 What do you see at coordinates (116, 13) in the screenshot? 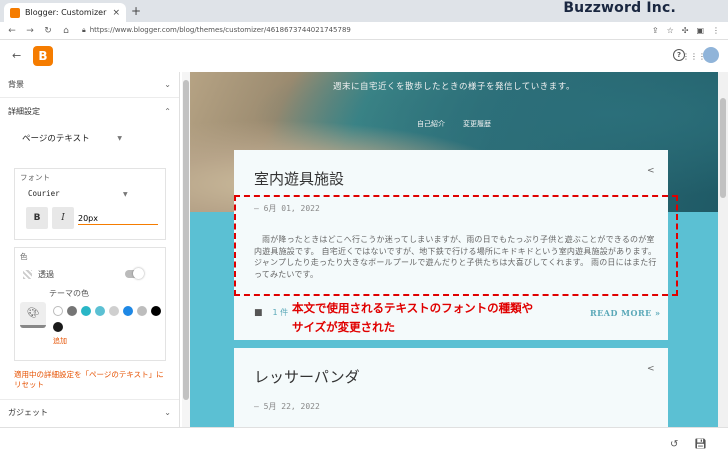
I see `tab-close-icon: ×` at bounding box center [116, 13].